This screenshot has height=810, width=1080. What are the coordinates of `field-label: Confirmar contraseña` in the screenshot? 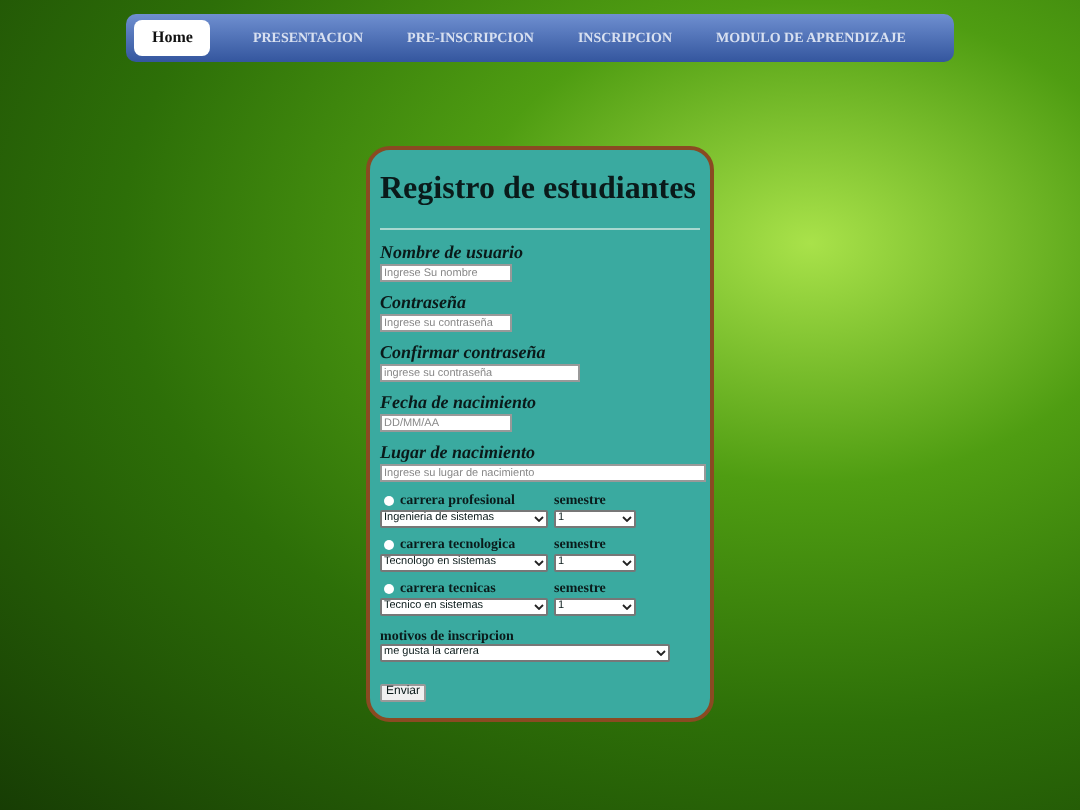 It's located at (464, 353).